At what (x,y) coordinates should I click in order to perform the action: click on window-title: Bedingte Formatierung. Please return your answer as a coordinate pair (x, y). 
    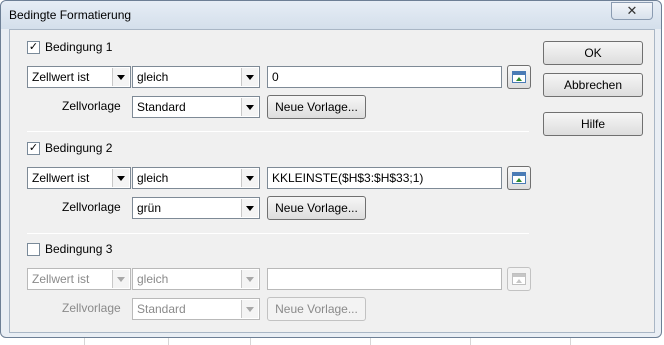
    Looking at the image, I should click on (70, 15).